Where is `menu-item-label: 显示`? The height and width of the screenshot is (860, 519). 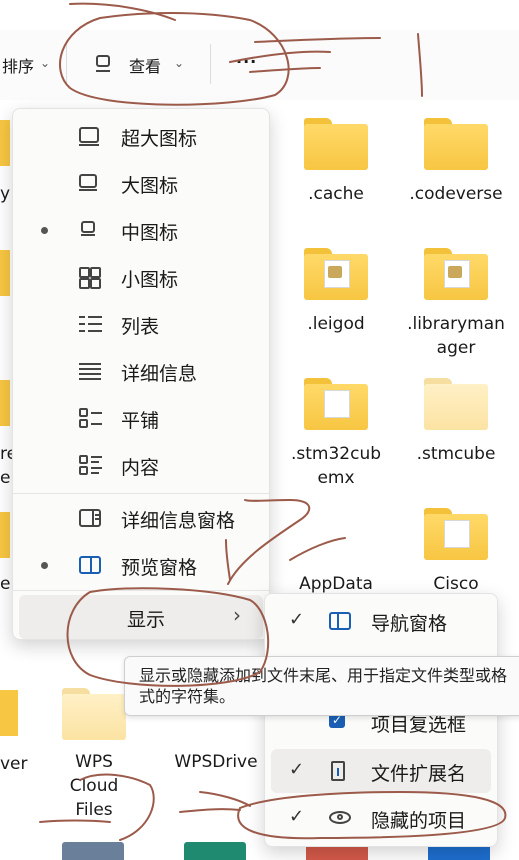 menu-item-label: 显示 is located at coordinates (146, 620).